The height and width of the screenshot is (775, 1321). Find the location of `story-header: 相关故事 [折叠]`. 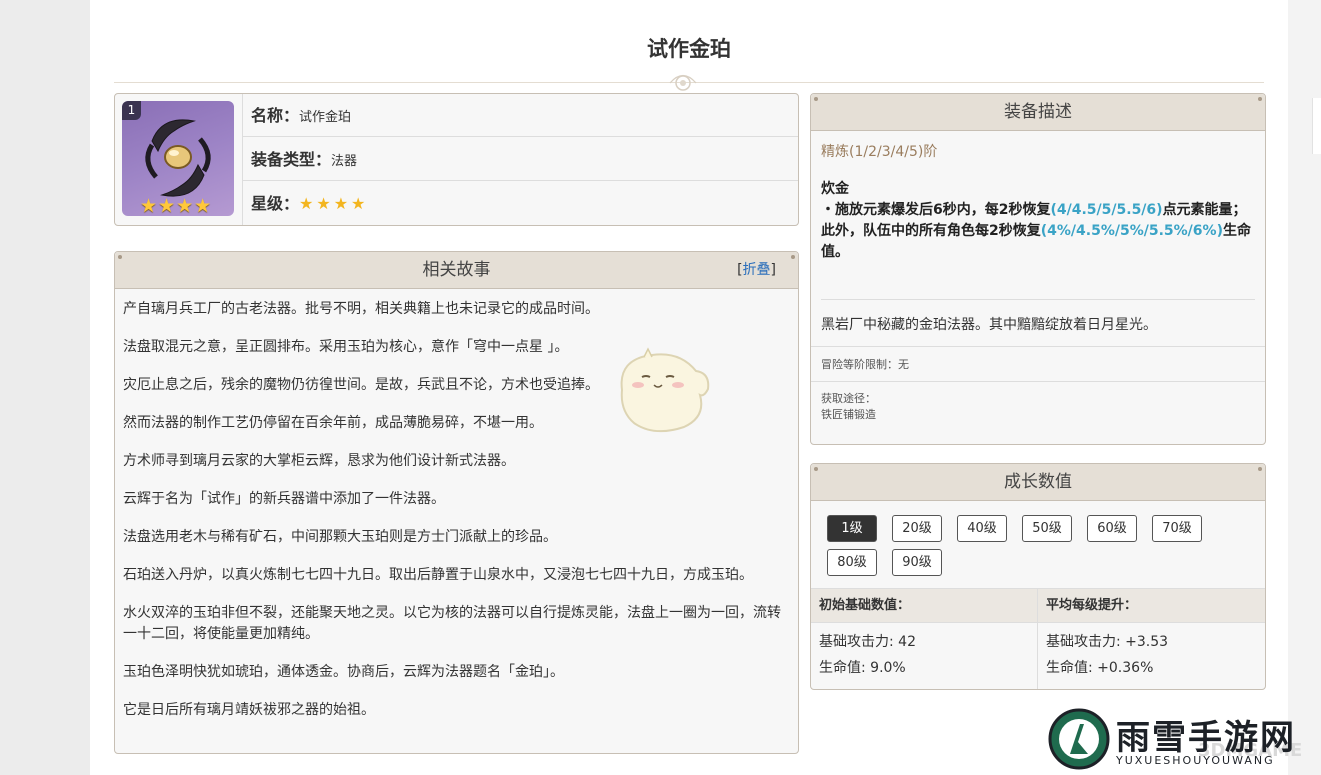

story-header: 相关故事 [折叠] is located at coordinates (456, 270).